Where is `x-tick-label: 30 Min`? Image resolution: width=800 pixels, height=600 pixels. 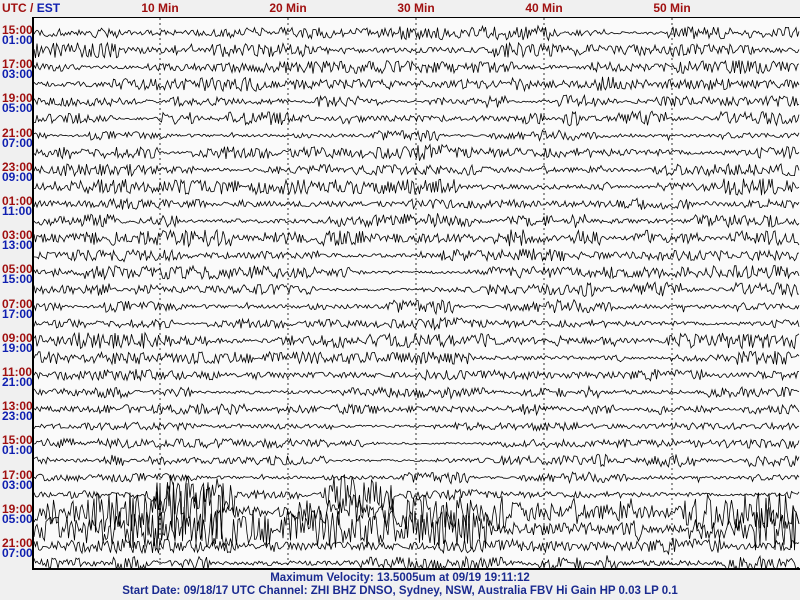 x-tick-label: 30 Min is located at coordinates (416, 8).